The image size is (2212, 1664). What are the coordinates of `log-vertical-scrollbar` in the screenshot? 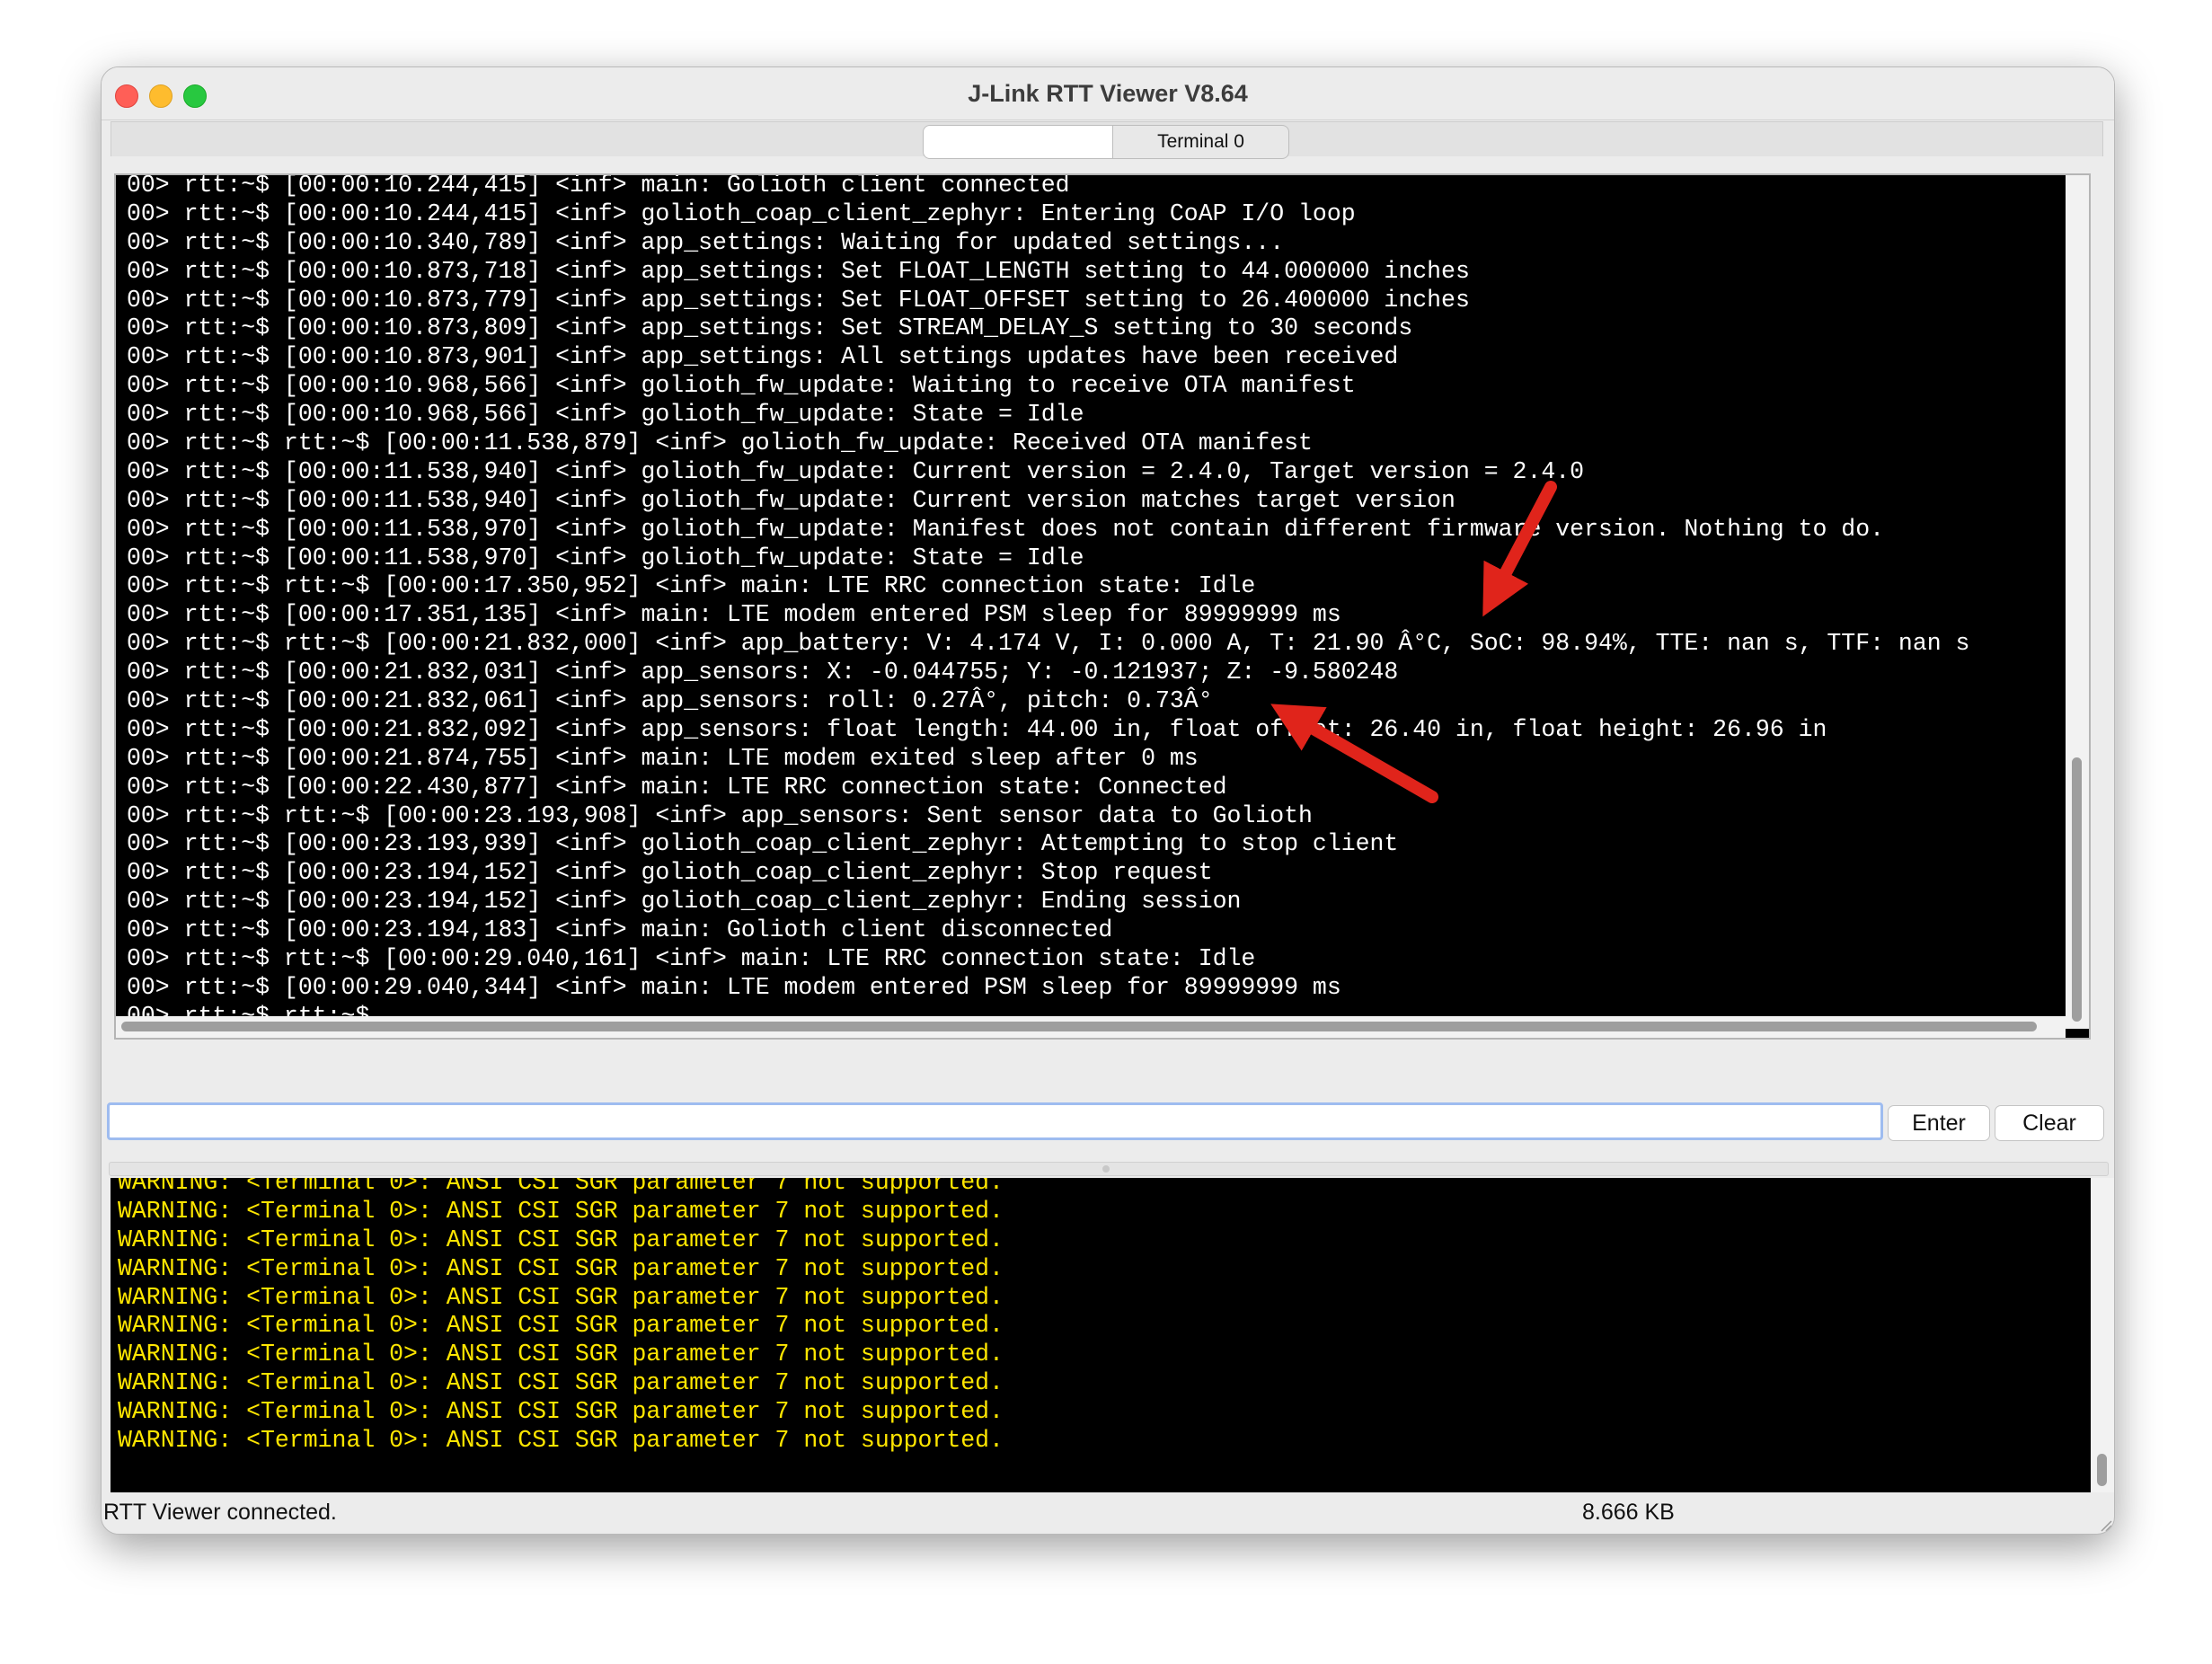 It's located at (2102, 1335).